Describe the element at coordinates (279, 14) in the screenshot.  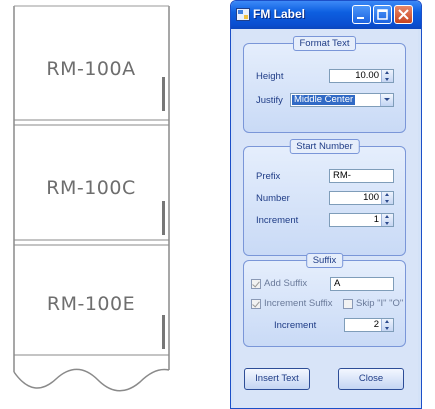
I see `window-title: FM Label` at that location.